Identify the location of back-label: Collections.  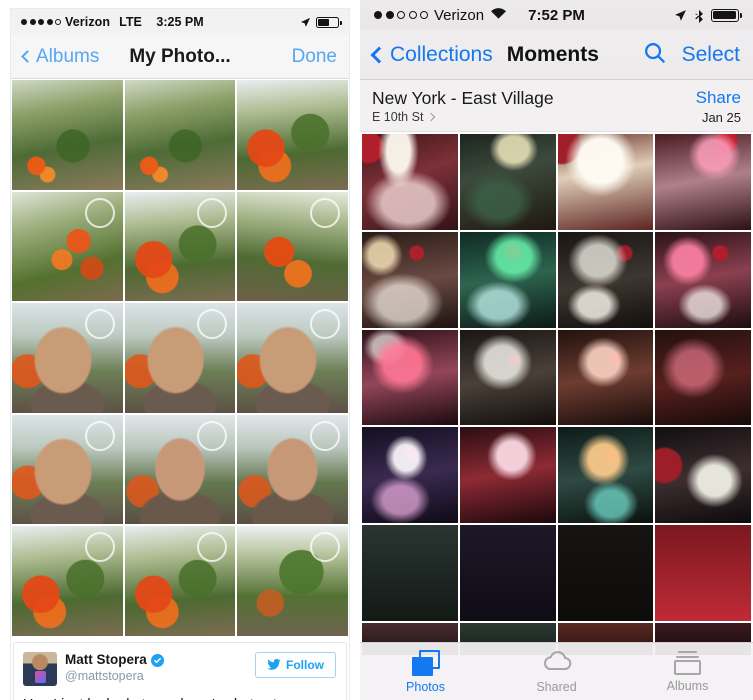
(441, 54).